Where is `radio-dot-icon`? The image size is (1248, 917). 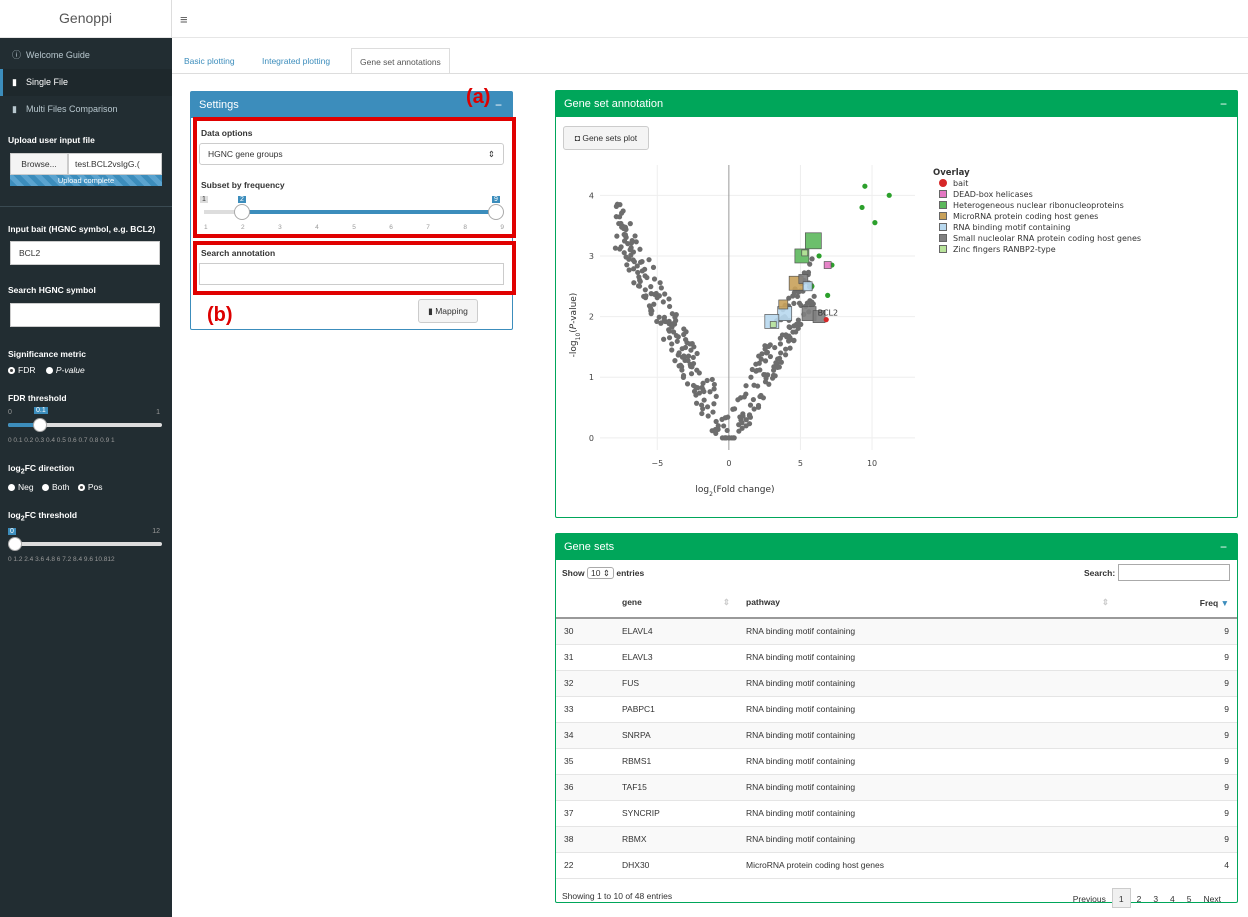 radio-dot-icon is located at coordinates (81, 487).